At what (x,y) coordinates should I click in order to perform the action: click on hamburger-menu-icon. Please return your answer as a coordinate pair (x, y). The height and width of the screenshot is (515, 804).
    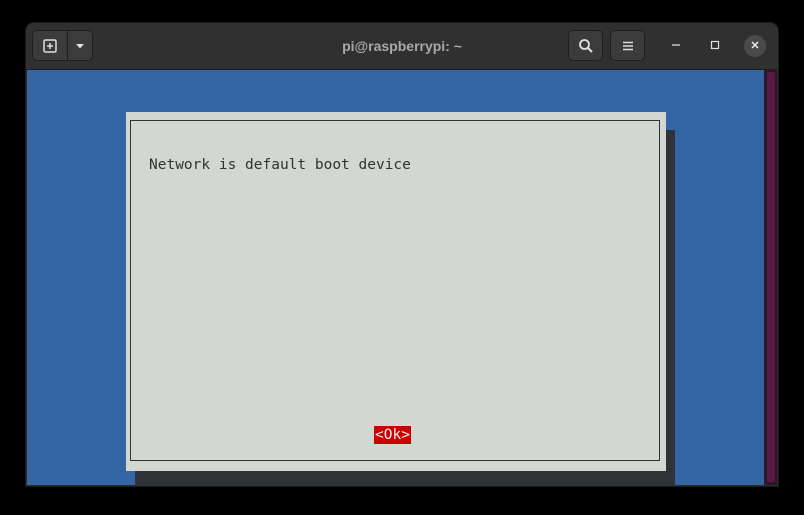
    Looking at the image, I should click on (628, 46).